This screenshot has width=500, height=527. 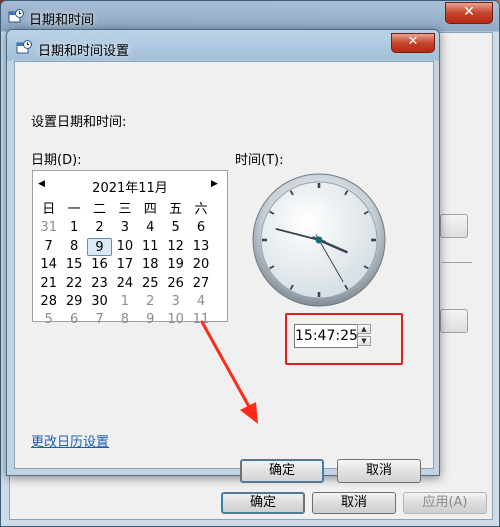 I want to click on weekday-label: 三, so click(x=125, y=209).